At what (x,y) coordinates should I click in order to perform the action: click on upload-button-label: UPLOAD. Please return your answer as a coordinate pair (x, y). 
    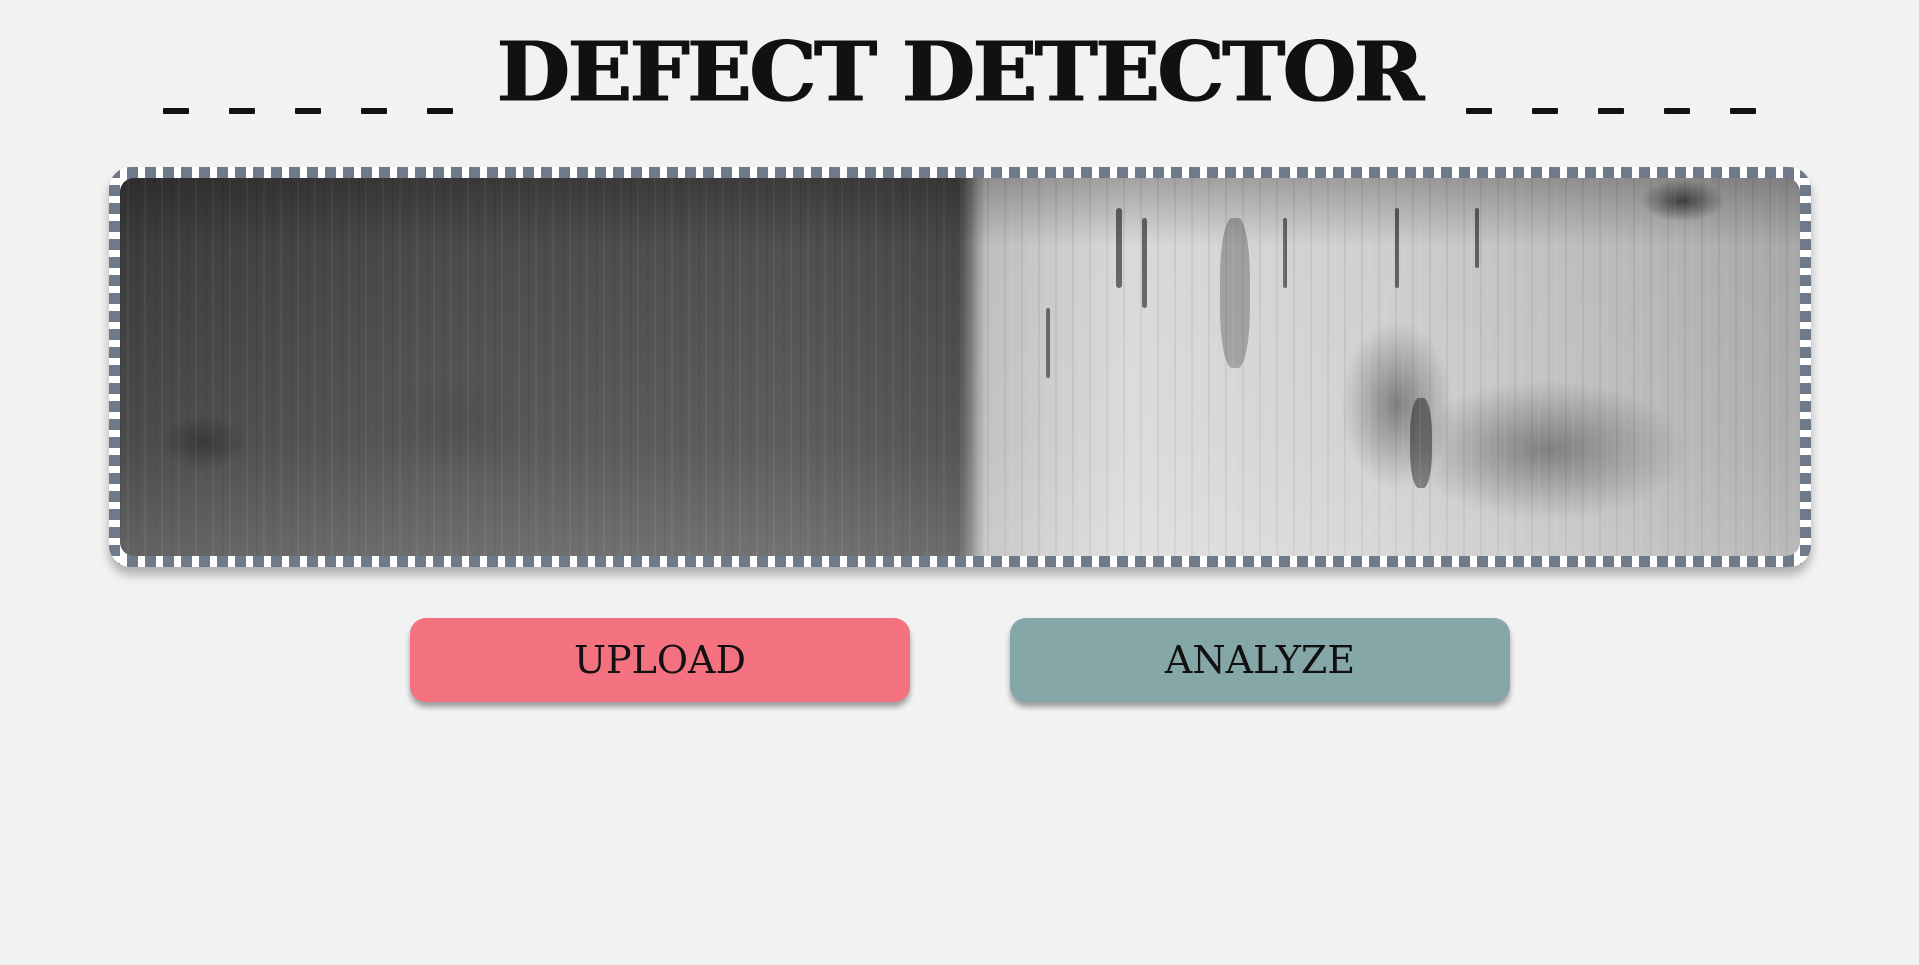
    Looking at the image, I should click on (660, 660).